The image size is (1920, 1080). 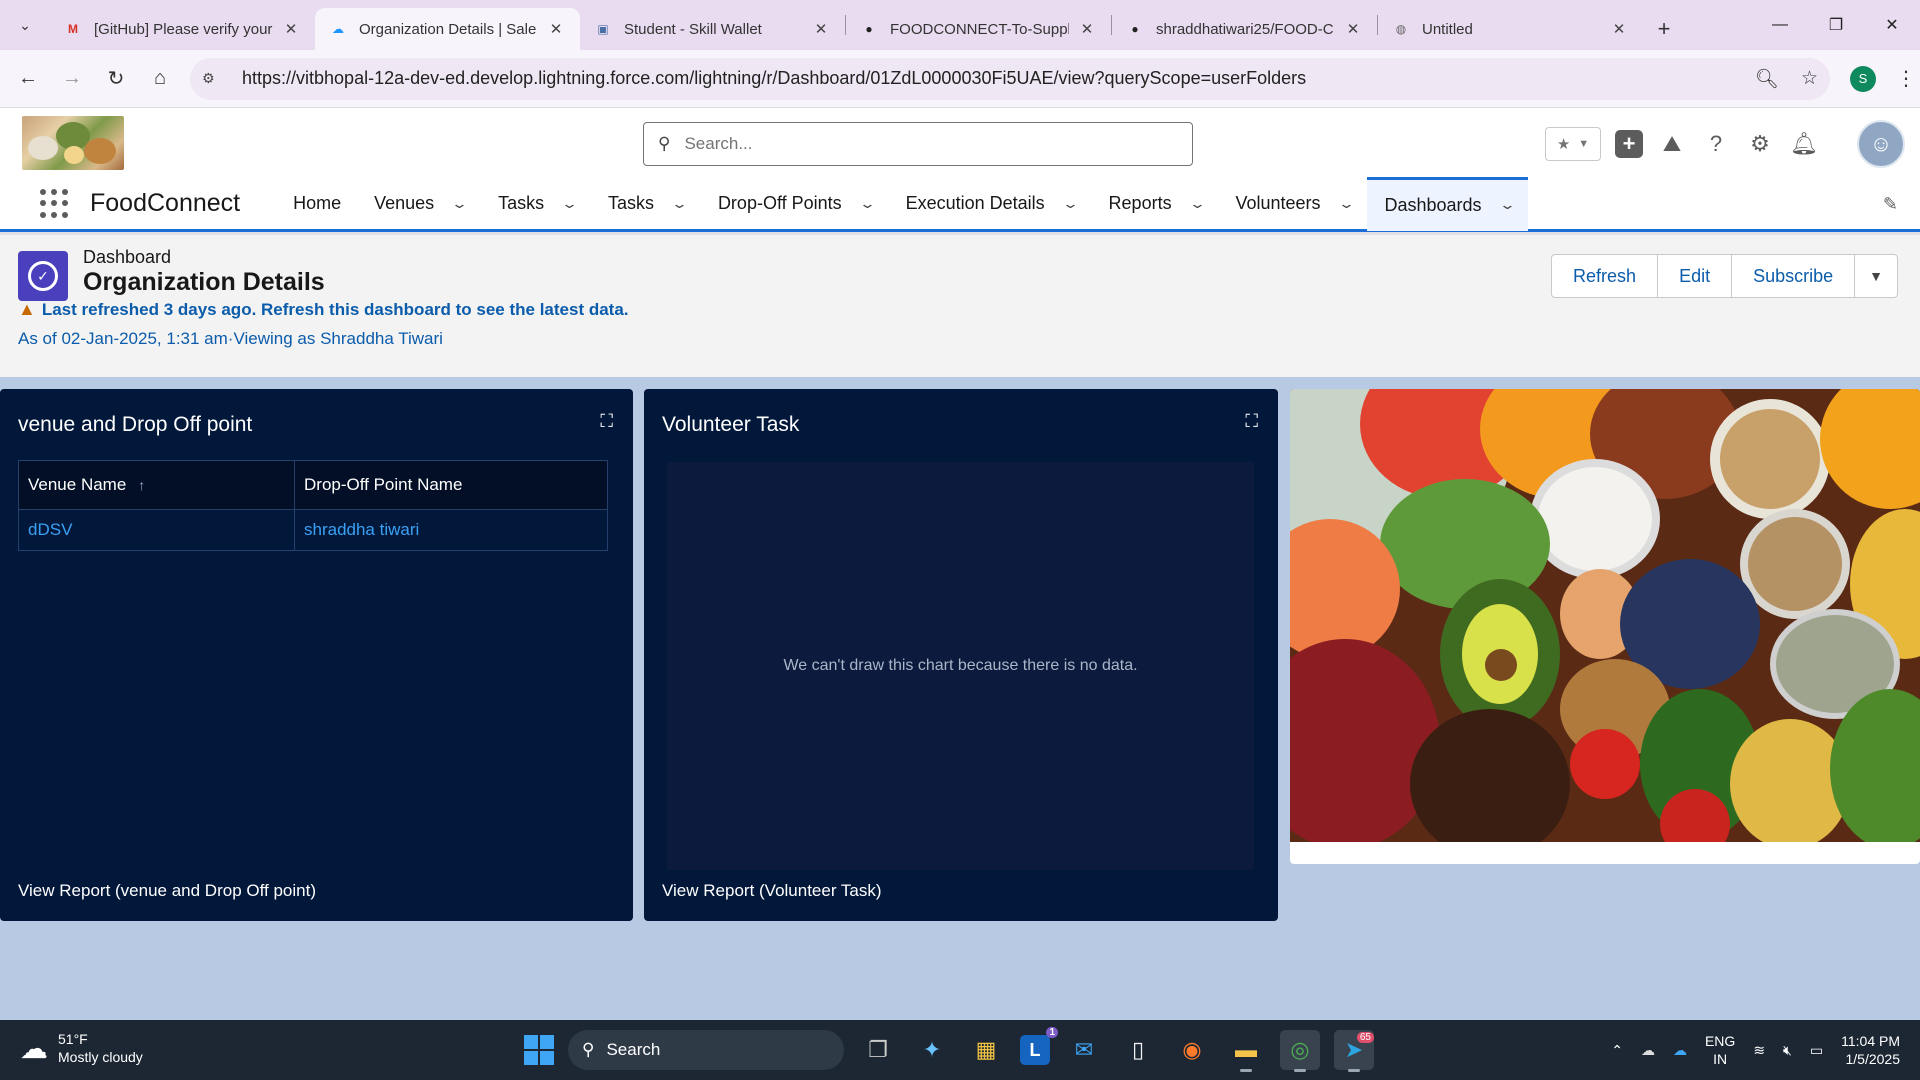 What do you see at coordinates (419, 203) in the screenshot?
I see `nav-item-venues: Venues ⌄` at bounding box center [419, 203].